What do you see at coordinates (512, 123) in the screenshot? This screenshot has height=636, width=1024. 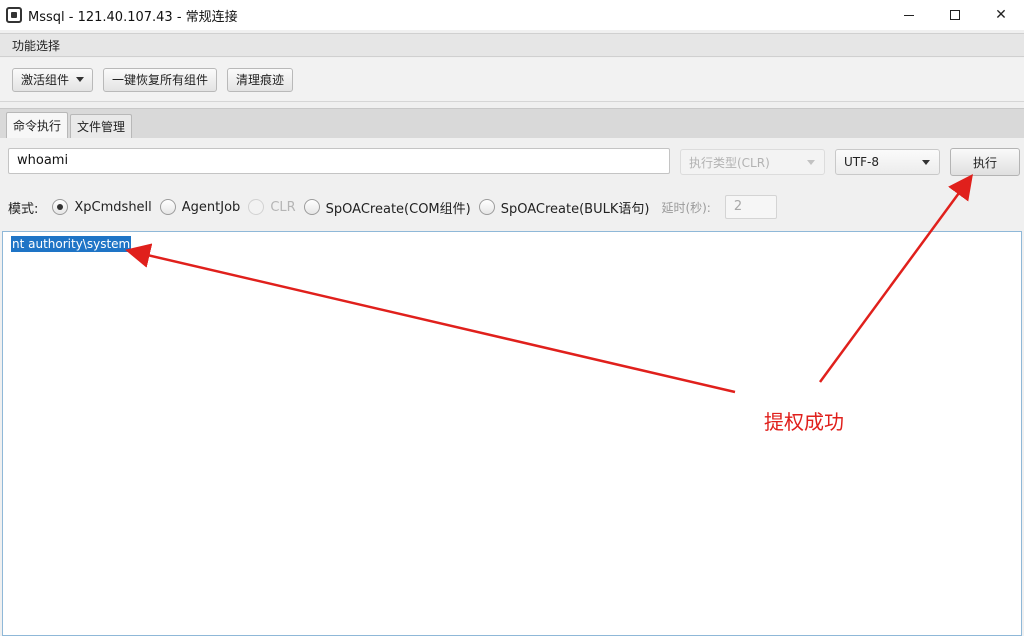 I see `tab-bar: 命令执行 文件管理` at bounding box center [512, 123].